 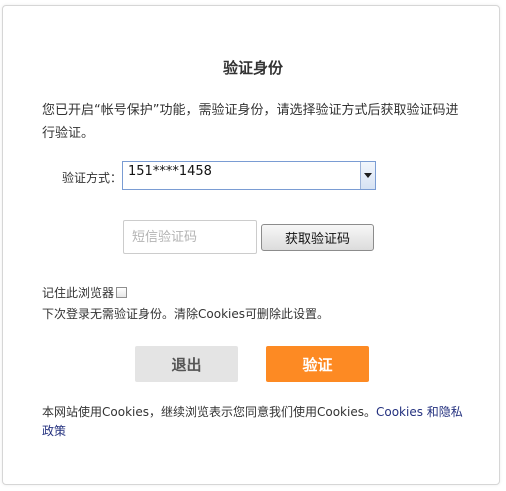 What do you see at coordinates (209, 412) in the screenshot?
I see `cookie-notice-text: 本网站使用Cookies，继续浏览表示您同意我们使用Cookies。` at bounding box center [209, 412].